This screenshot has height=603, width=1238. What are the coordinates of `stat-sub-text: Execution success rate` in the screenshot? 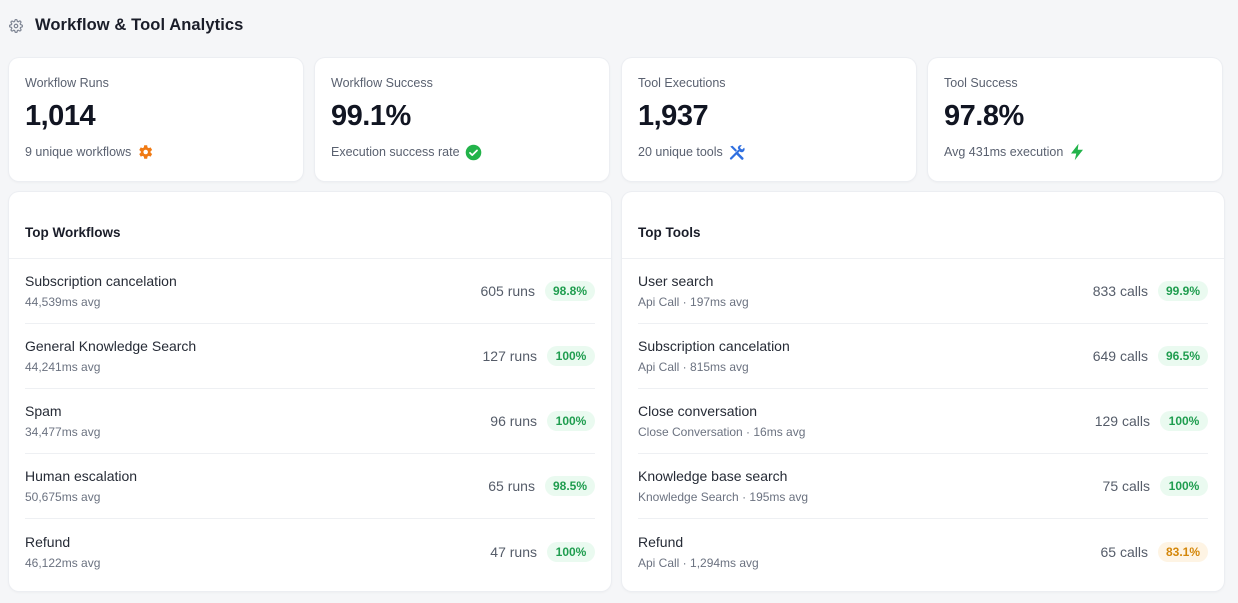 It's located at (395, 152).